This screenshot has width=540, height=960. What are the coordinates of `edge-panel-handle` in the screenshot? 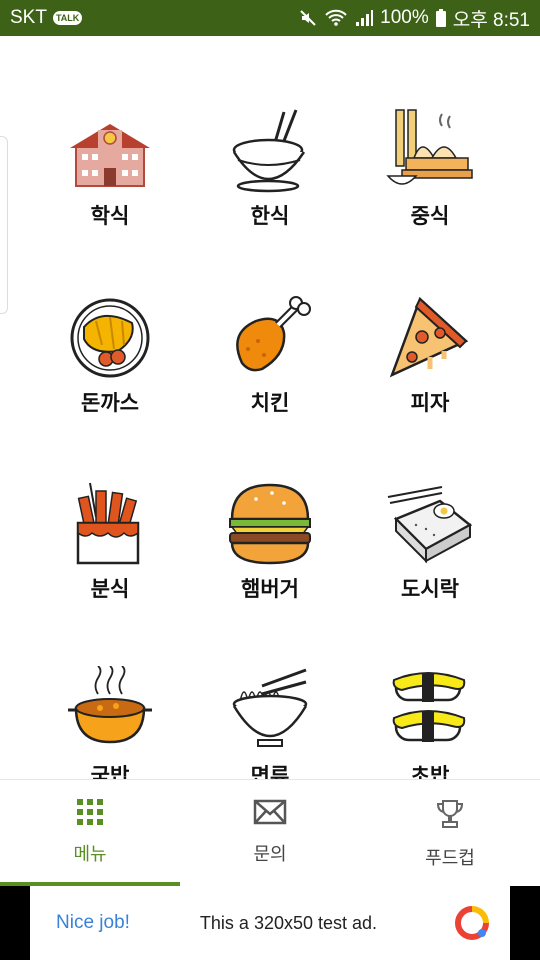 It's located at (4, 225).